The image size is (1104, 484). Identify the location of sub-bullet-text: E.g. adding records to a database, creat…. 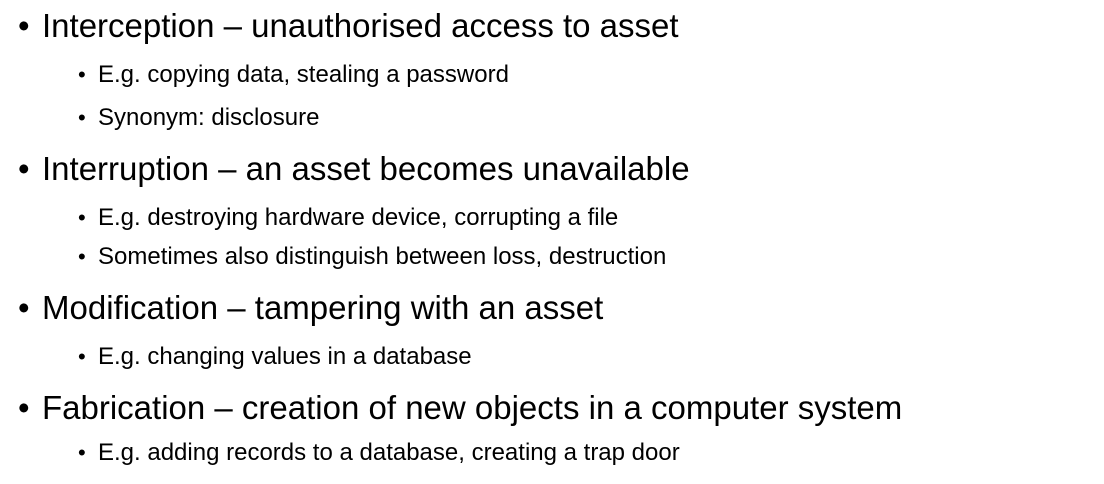
(389, 452).